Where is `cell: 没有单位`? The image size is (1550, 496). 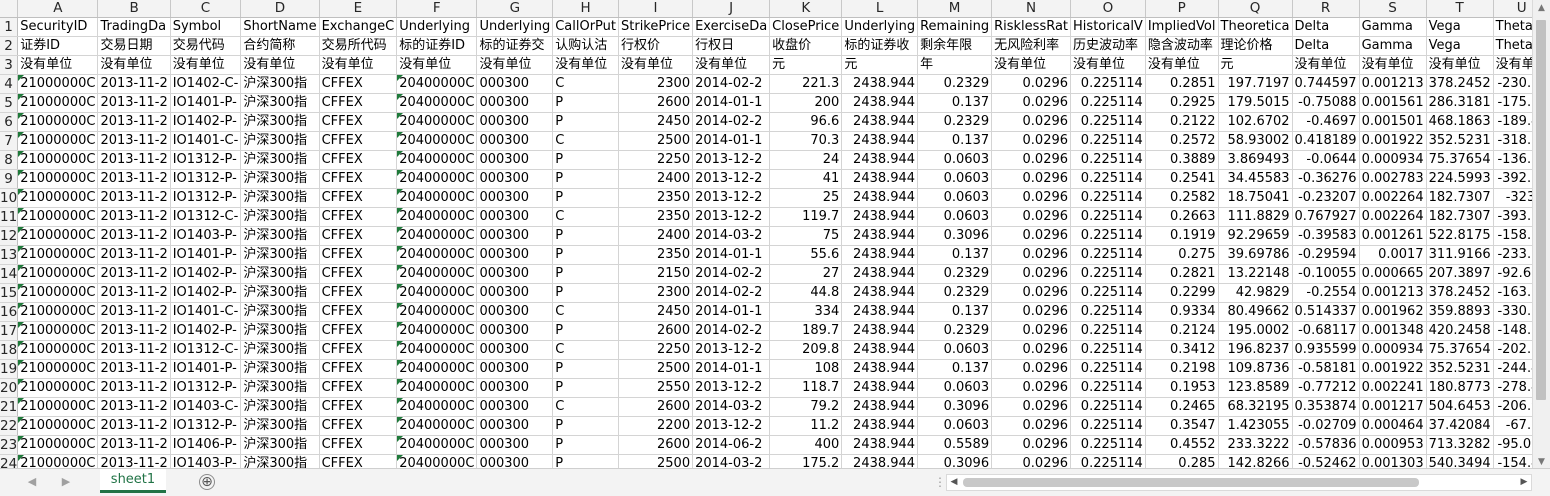 cell: 没有单位 is located at coordinates (1108, 65).